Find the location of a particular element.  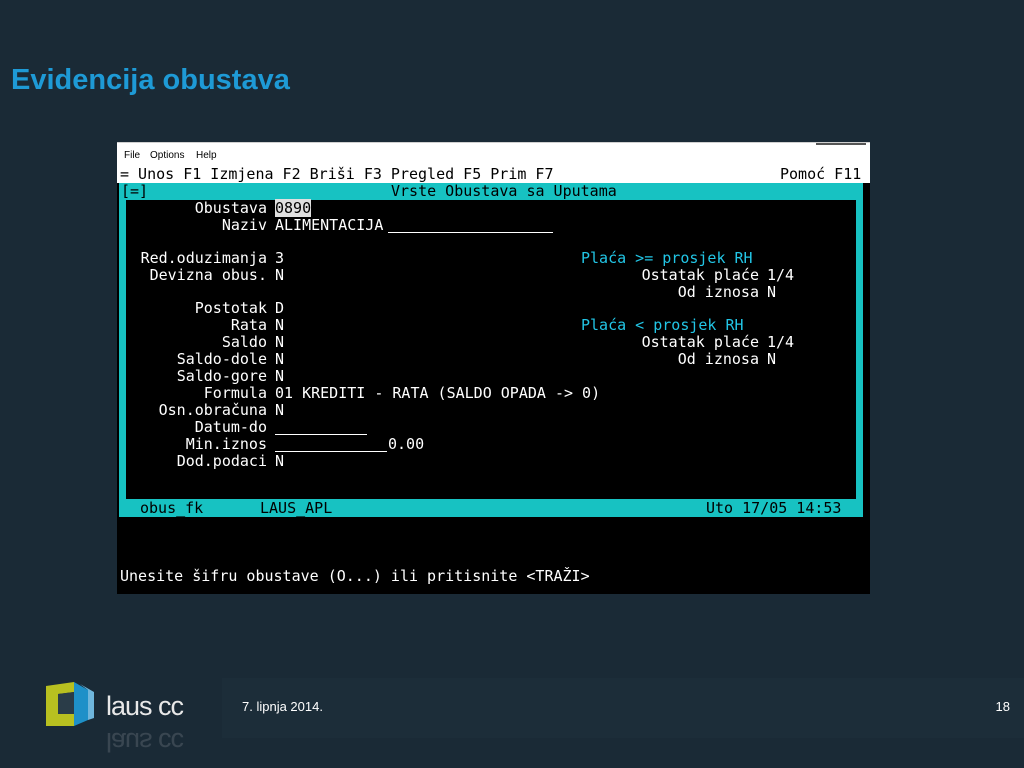

label-postotak: Postotak is located at coordinates (230, 308).